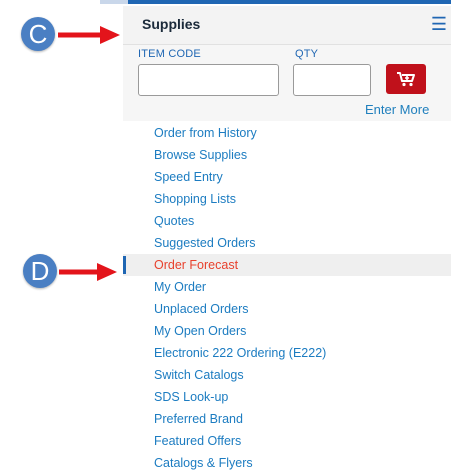 This screenshot has width=451, height=474. What do you see at coordinates (38, 34) in the screenshot?
I see `callout-c: C` at bounding box center [38, 34].